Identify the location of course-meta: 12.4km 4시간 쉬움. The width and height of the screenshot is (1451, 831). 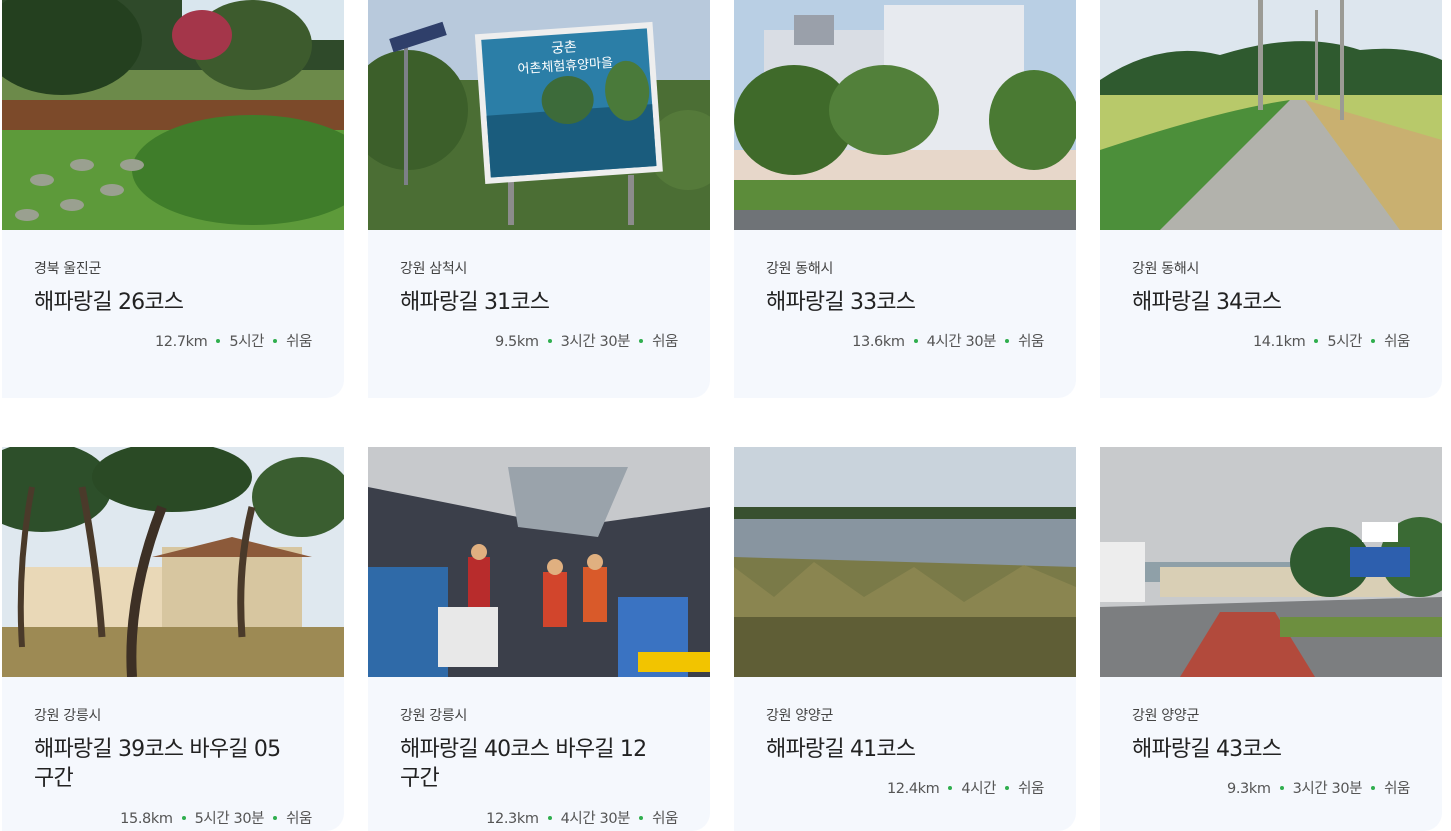
(965, 787).